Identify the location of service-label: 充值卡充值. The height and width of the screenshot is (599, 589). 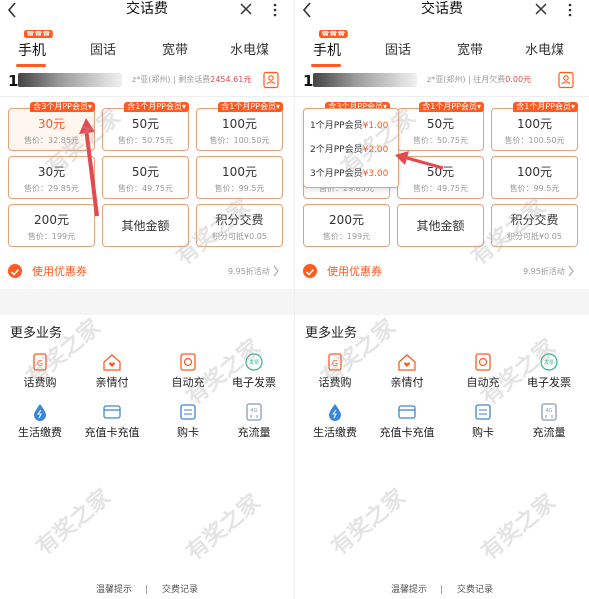
(112, 432).